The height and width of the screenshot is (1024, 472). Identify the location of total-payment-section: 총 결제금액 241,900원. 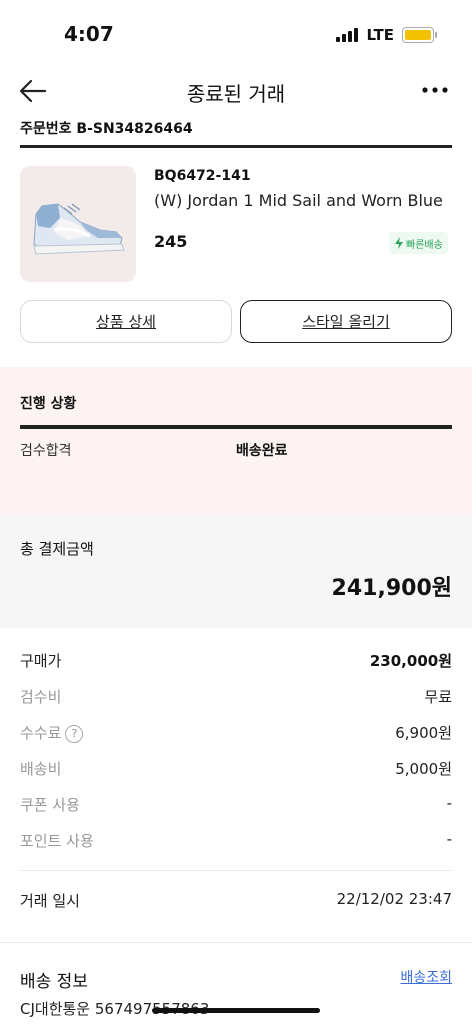
(236, 571).